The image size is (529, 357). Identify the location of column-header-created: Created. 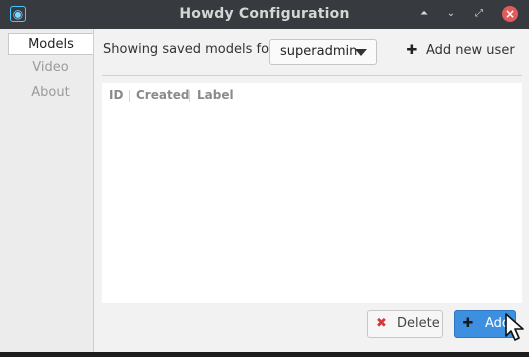
(162, 95).